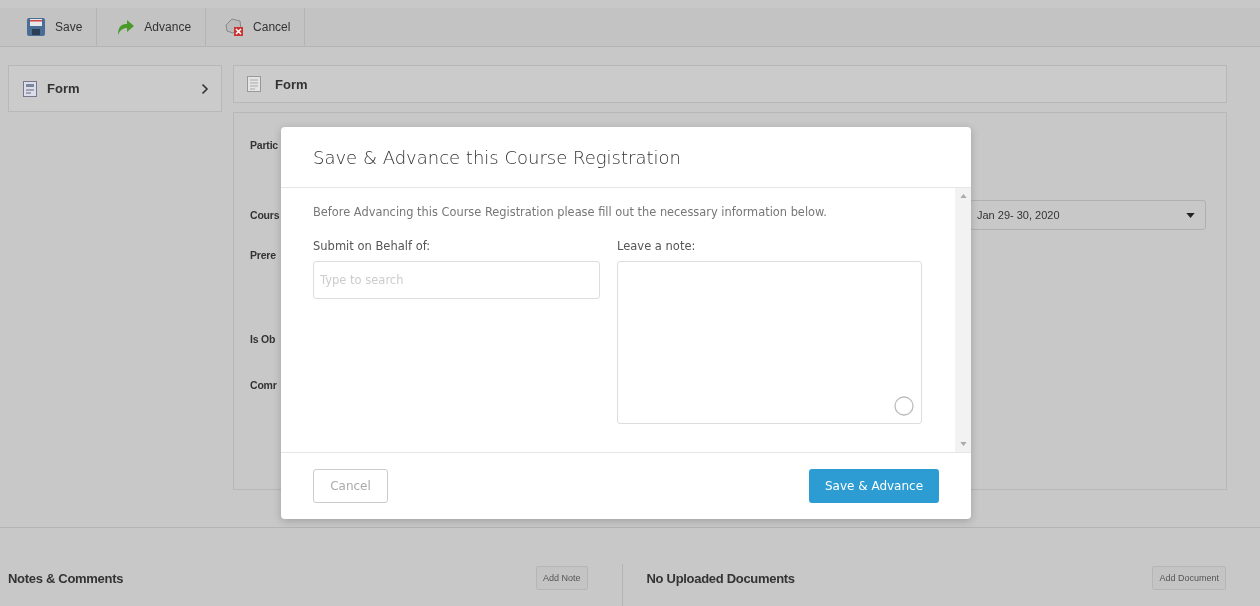  What do you see at coordinates (263, 339) in the screenshot?
I see `field-label: Is Ob` at bounding box center [263, 339].